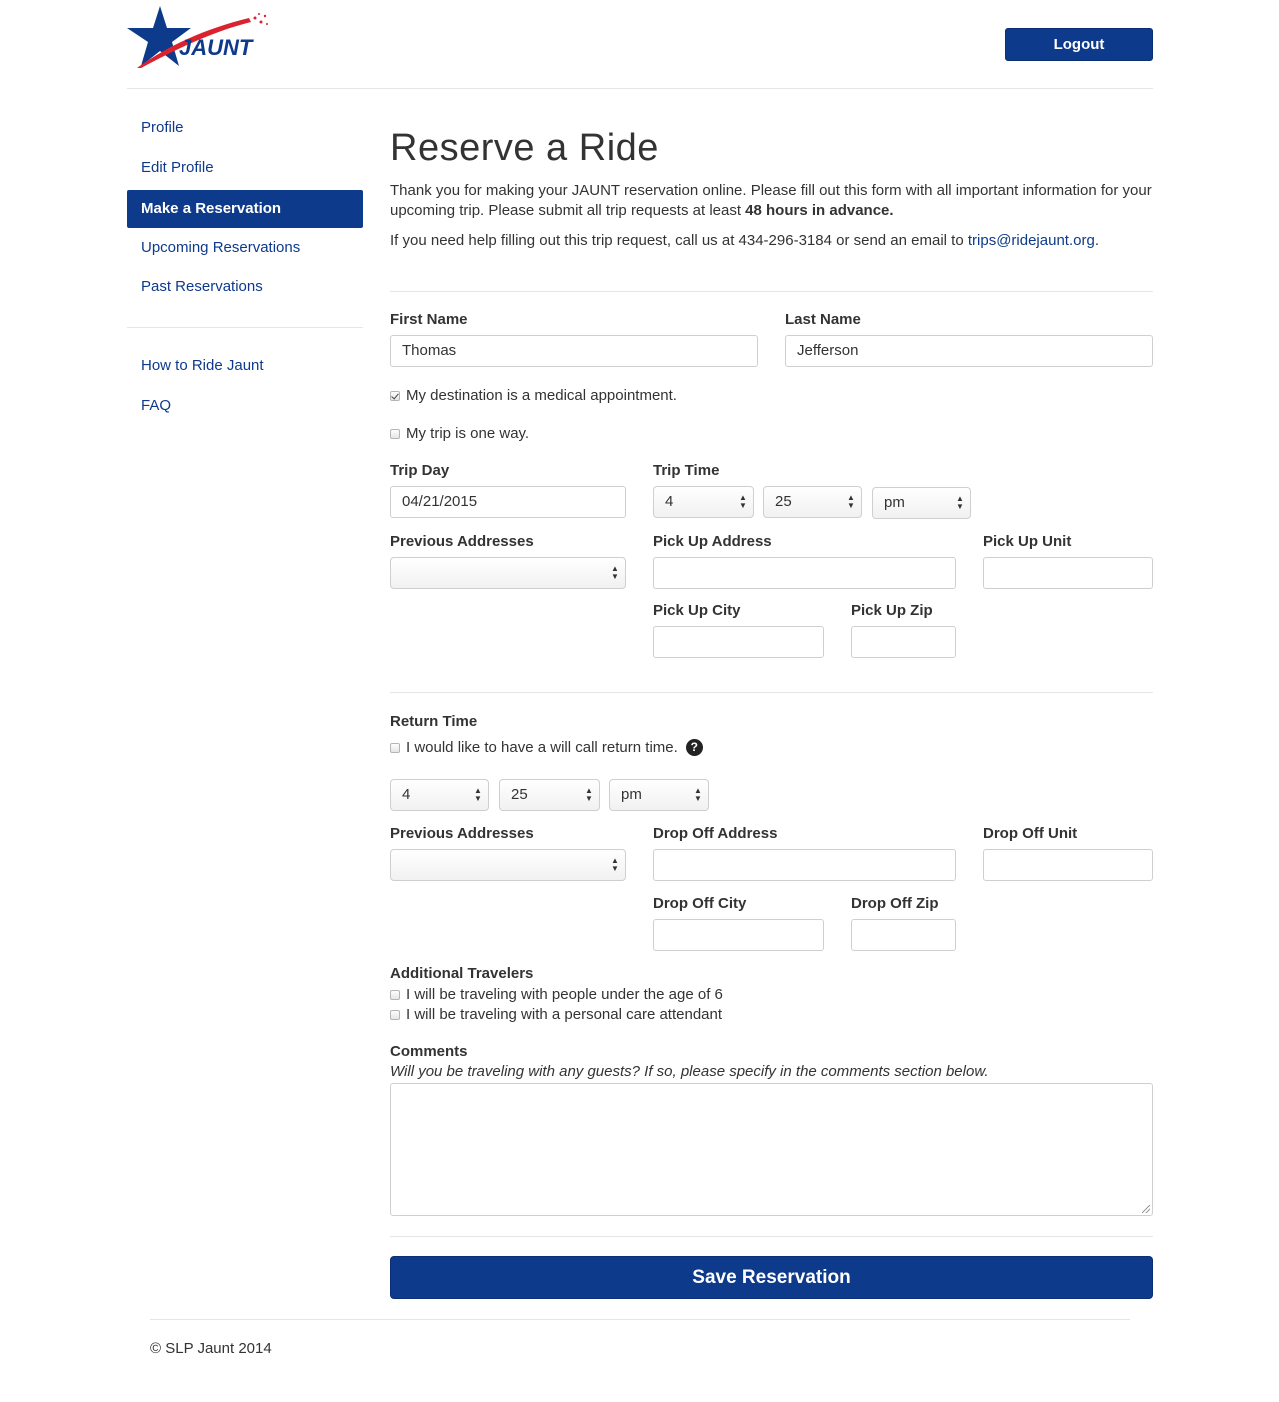 Image resolution: width=1279 pixels, height=1402 pixels. Describe the element at coordinates (574, 351) in the screenshot. I see `first-name-field: Thomas` at that location.